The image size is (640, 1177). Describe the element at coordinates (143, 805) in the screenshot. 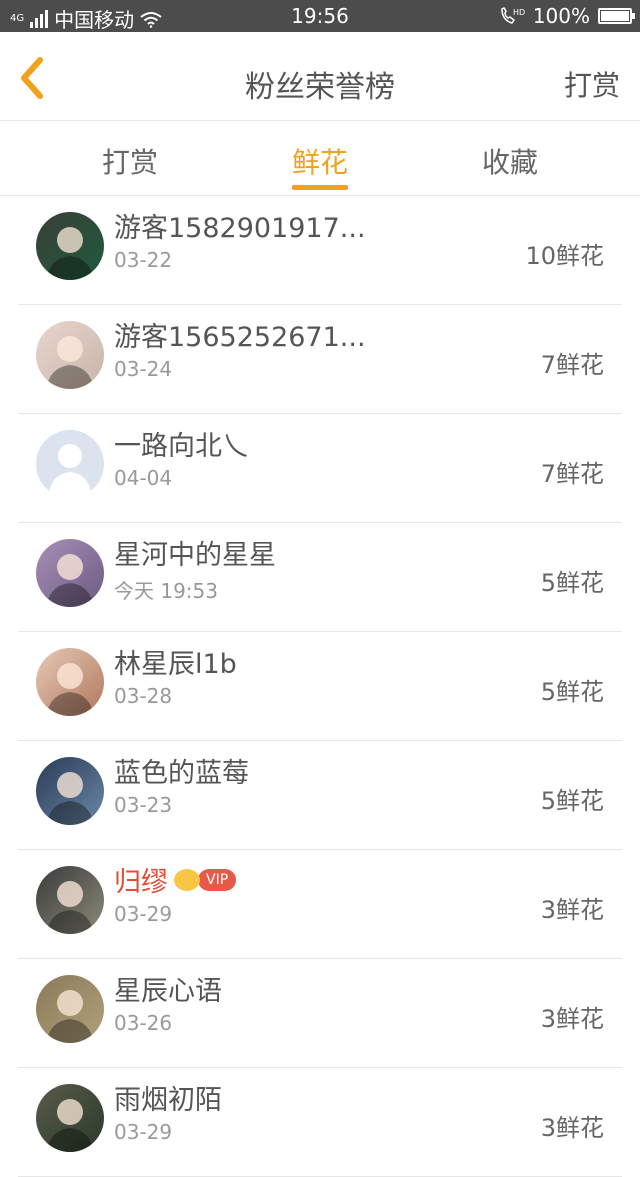

I see `gift-date: 03-23` at that location.